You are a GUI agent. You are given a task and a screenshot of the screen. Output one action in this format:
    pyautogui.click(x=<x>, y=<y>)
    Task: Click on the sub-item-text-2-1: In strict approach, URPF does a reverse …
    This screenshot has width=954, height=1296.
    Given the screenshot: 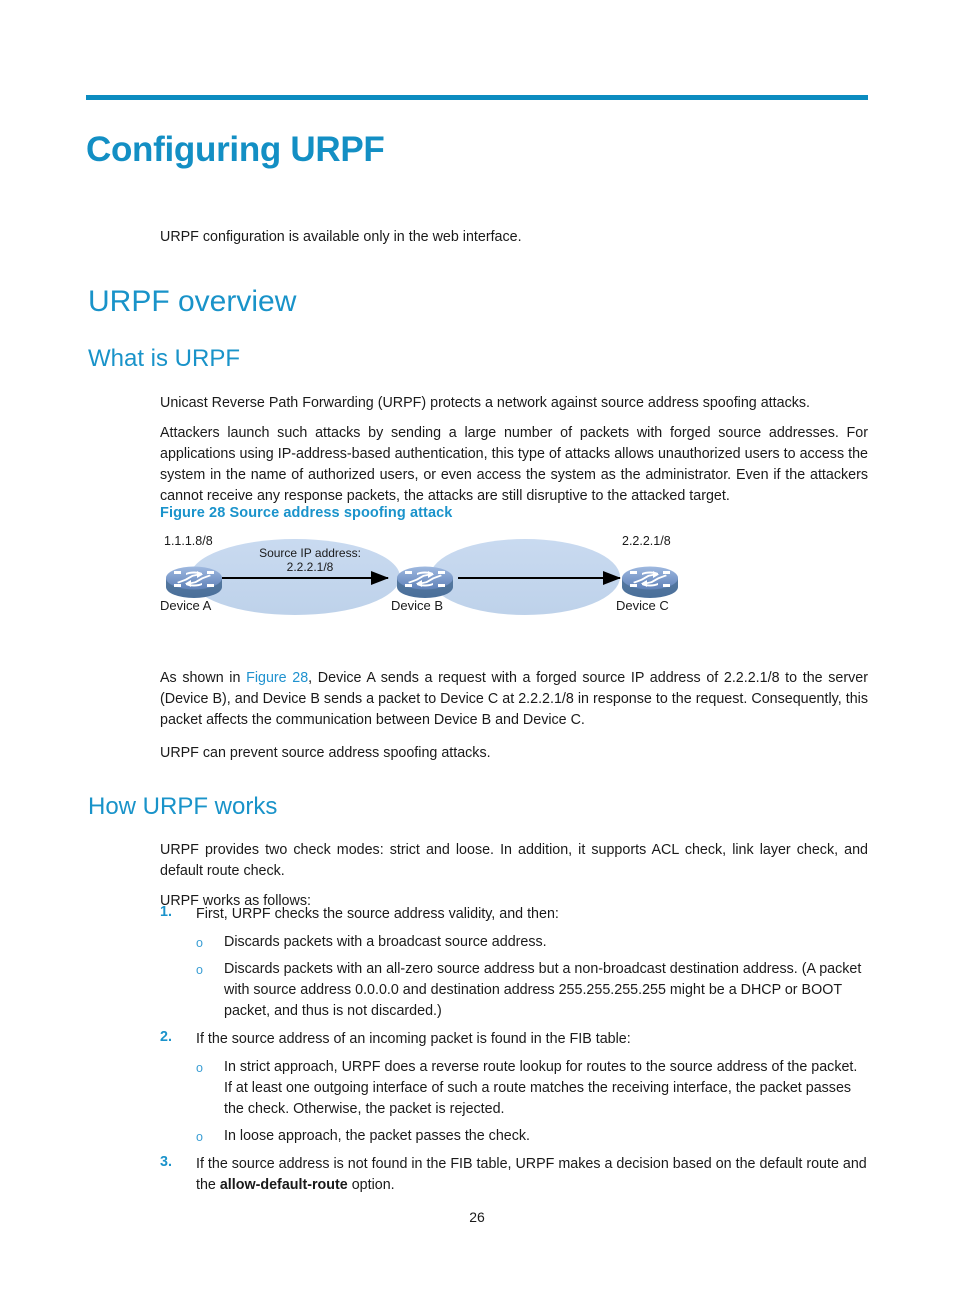 What is the action you would take?
    pyautogui.click(x=541, y=1088)
    